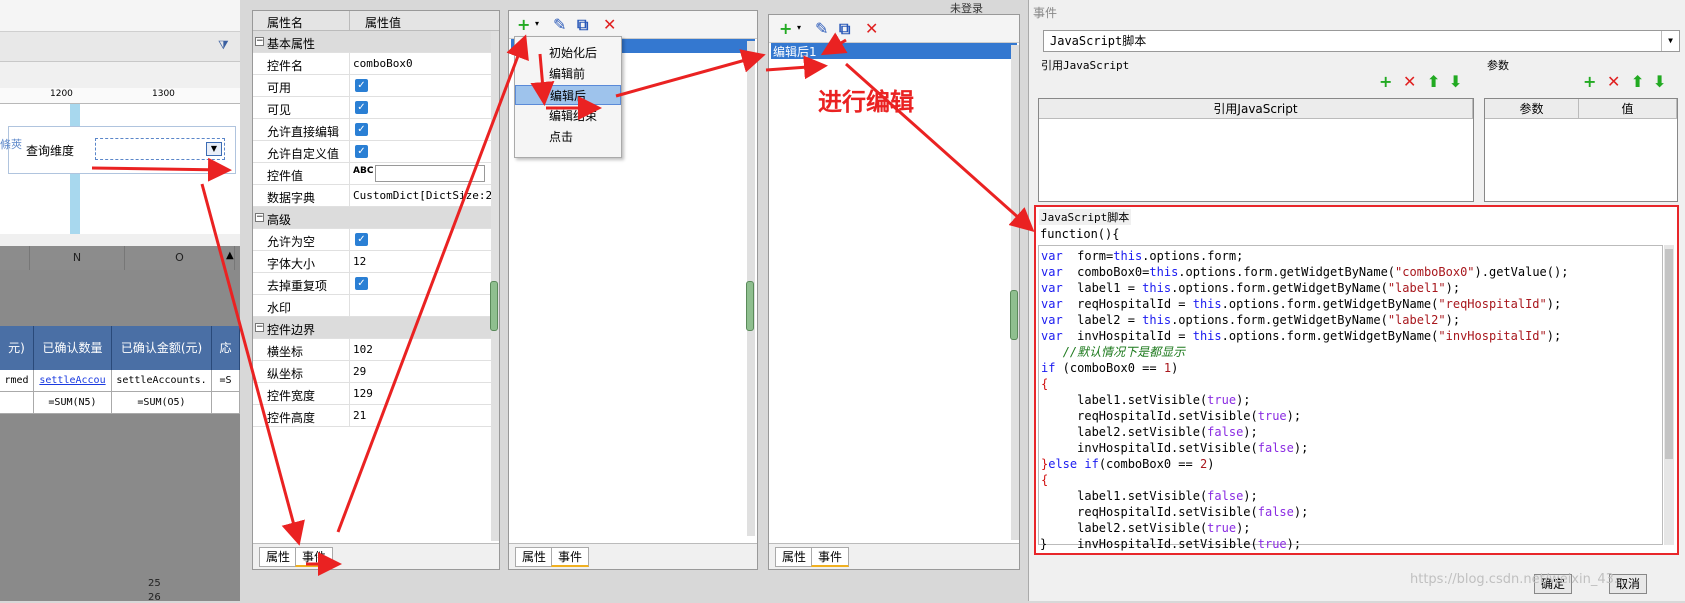 The width and height of the screenshot is (1685, 603). I want to click on add-param-icon: +, so click(1589, 81).